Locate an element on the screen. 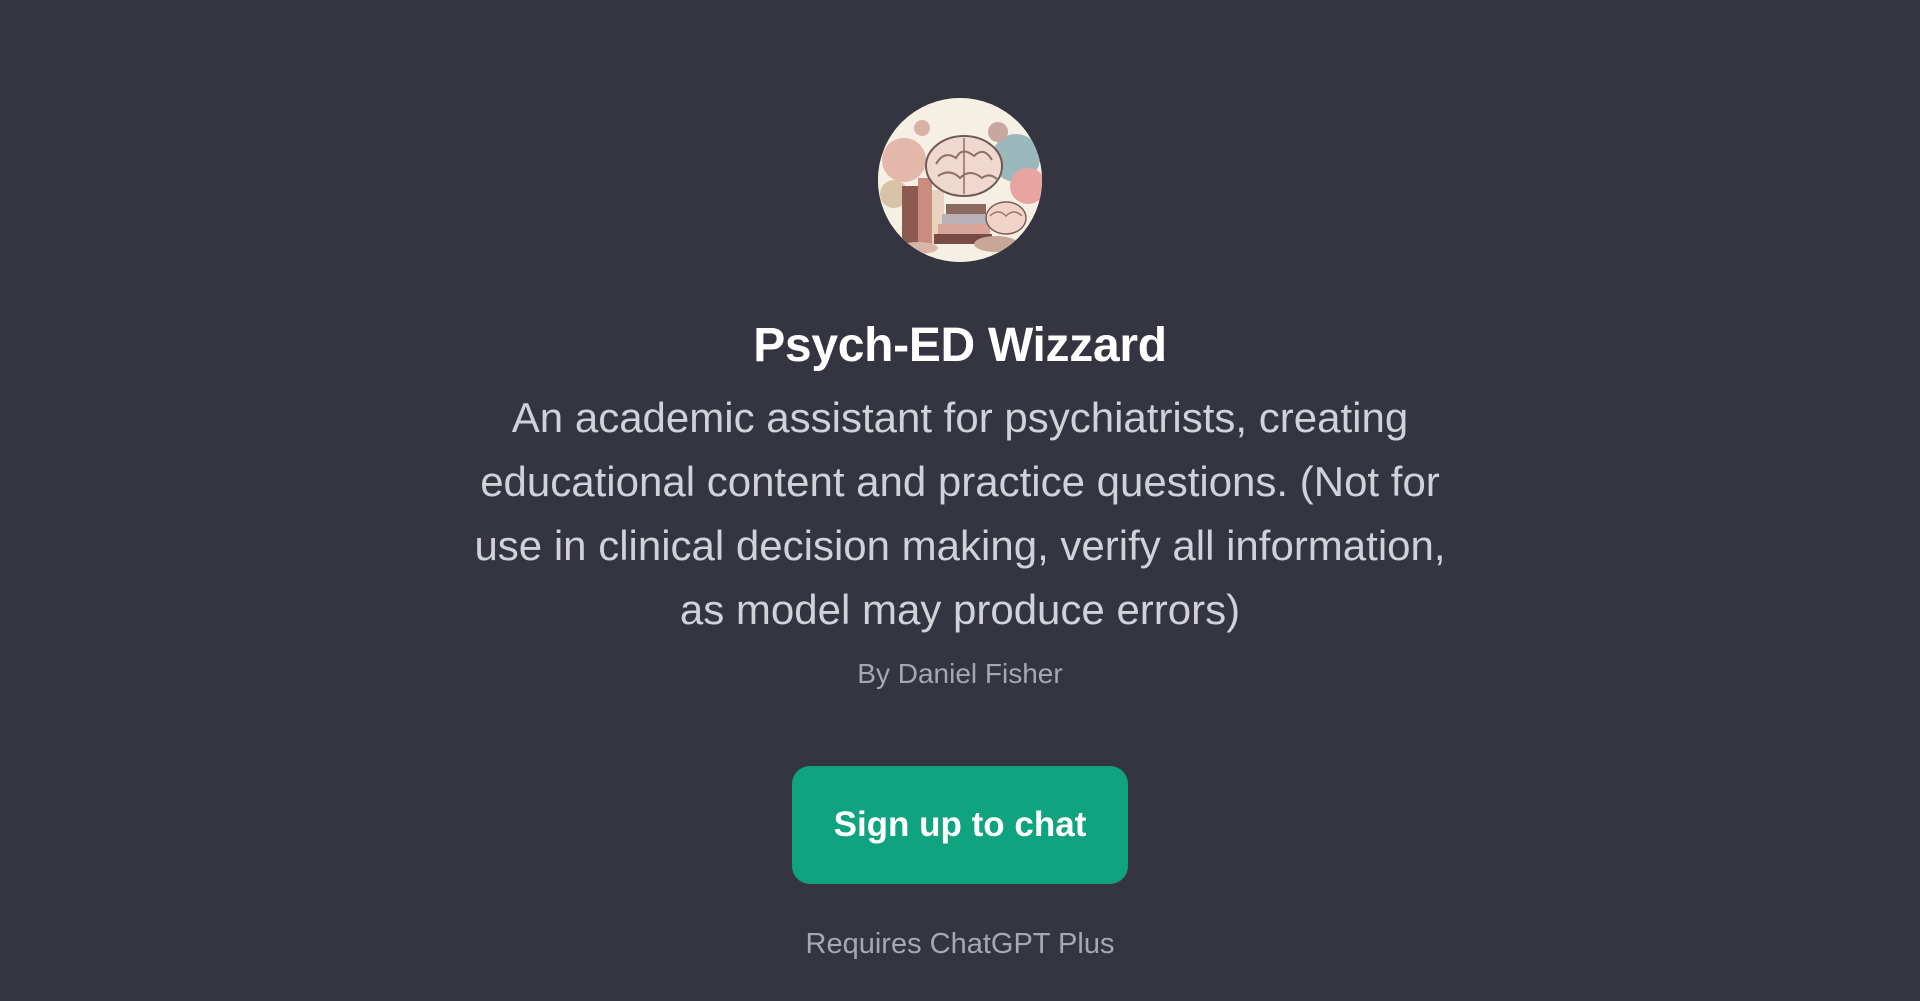 The height and width of the screenshot is (1001, 1920). sign-up-to-chat-button: Sign up to chat is located at coordinates (960, 825).